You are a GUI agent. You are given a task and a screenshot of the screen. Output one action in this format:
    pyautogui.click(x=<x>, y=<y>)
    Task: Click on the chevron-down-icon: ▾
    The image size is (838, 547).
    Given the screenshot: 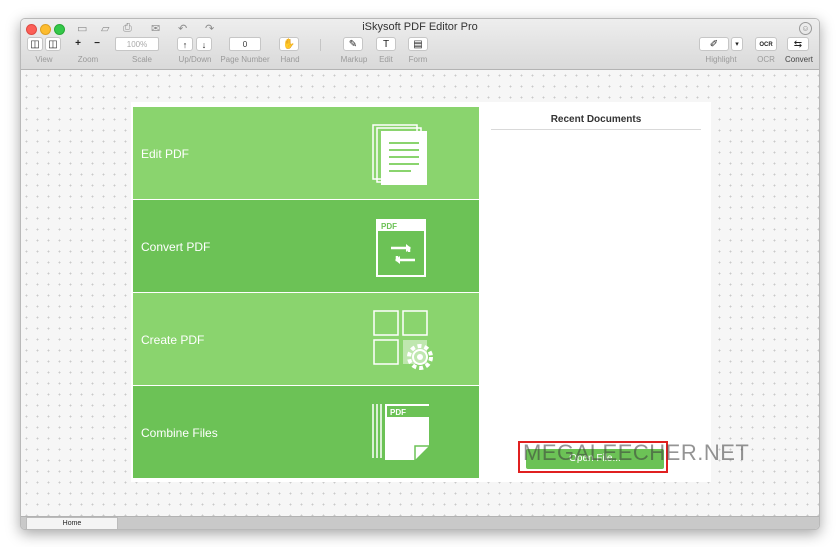 What is the action you would take?
    pyautogui.click(x=737, y=44)
    